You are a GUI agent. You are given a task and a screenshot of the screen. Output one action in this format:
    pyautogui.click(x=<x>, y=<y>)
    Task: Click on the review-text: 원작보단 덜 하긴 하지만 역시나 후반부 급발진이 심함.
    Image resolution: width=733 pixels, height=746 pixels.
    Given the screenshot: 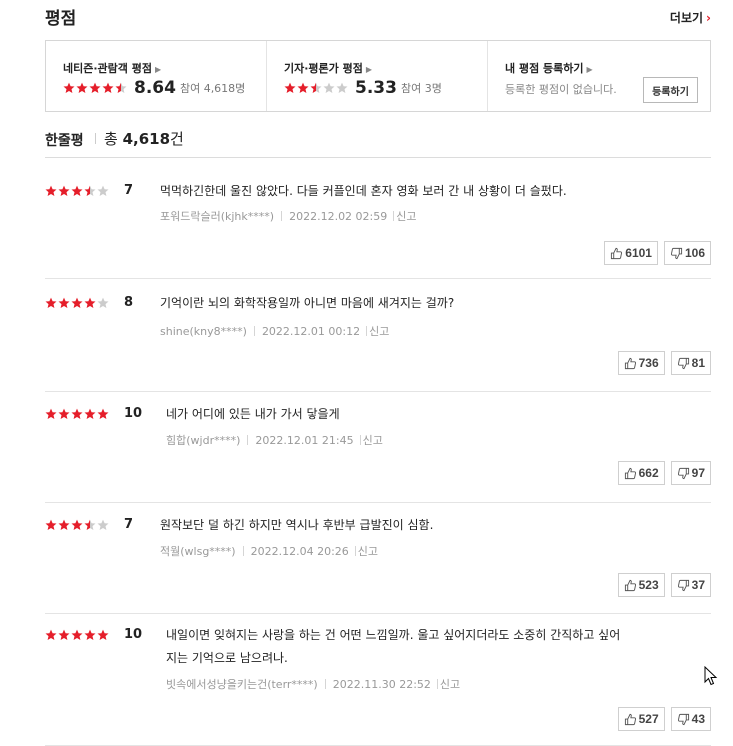 What is the action you would take?
    pyautogui.click(x=296, y=525)
    